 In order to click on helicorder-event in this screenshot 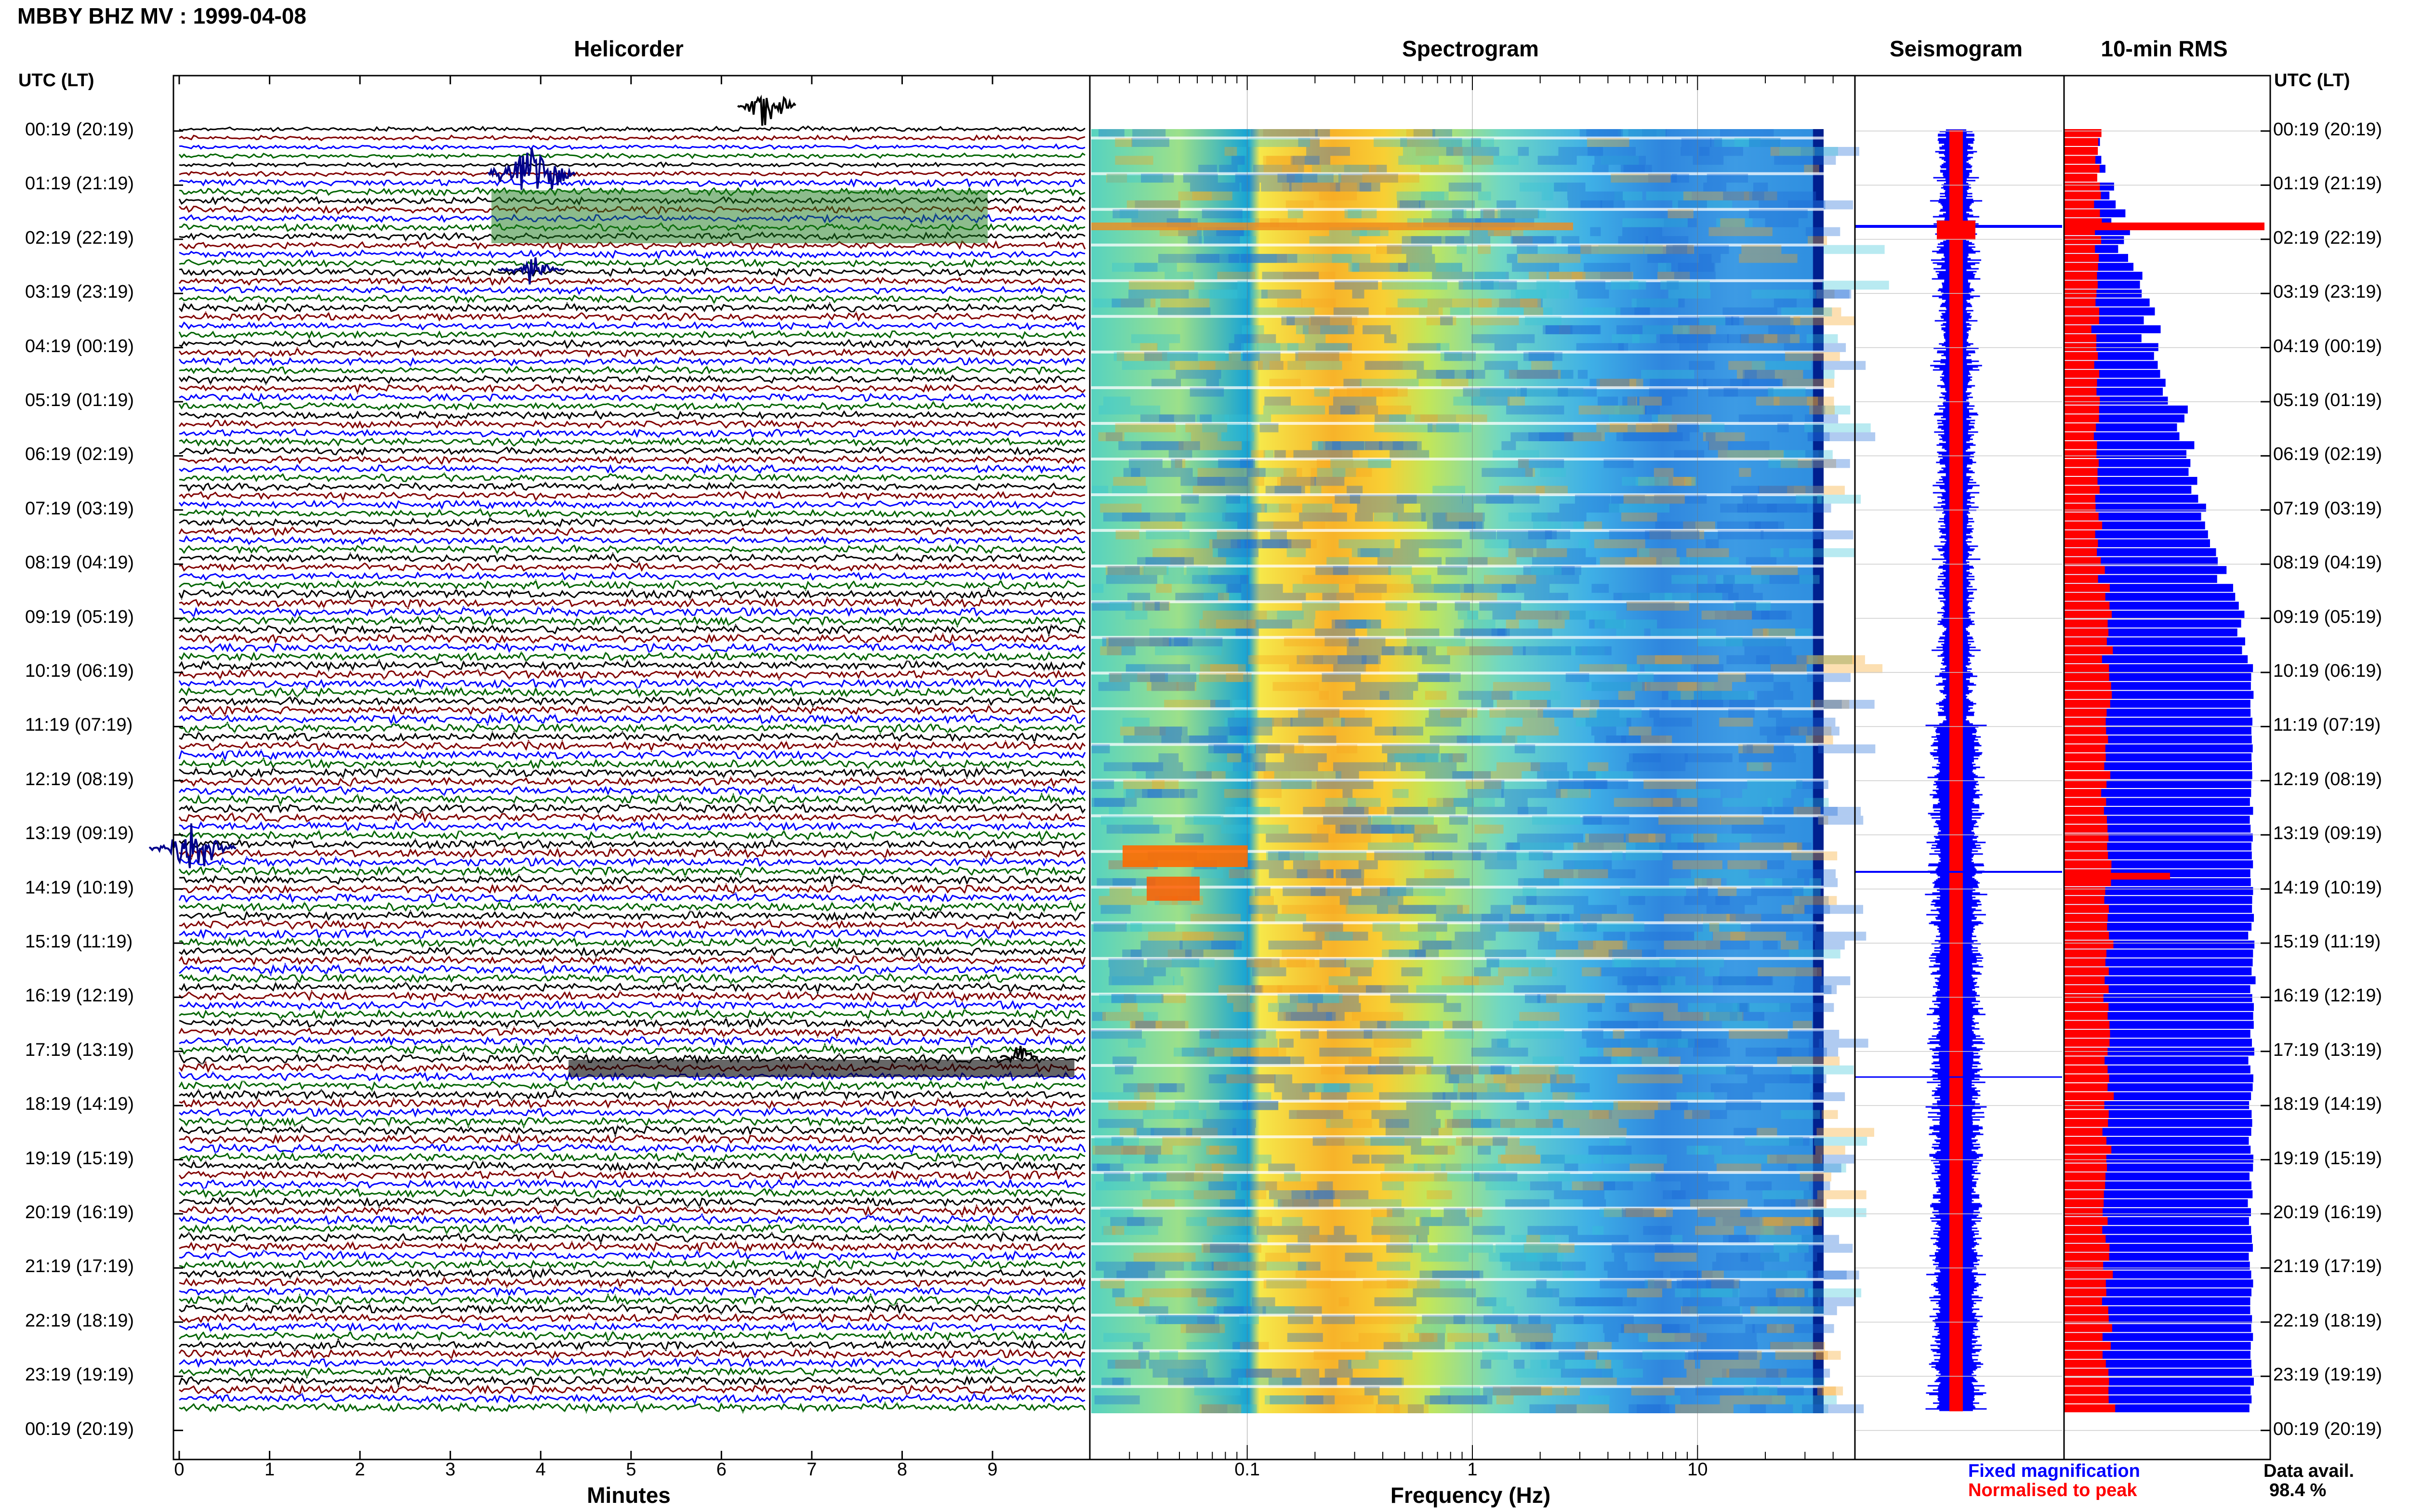, I will do `click(192, 845)`.